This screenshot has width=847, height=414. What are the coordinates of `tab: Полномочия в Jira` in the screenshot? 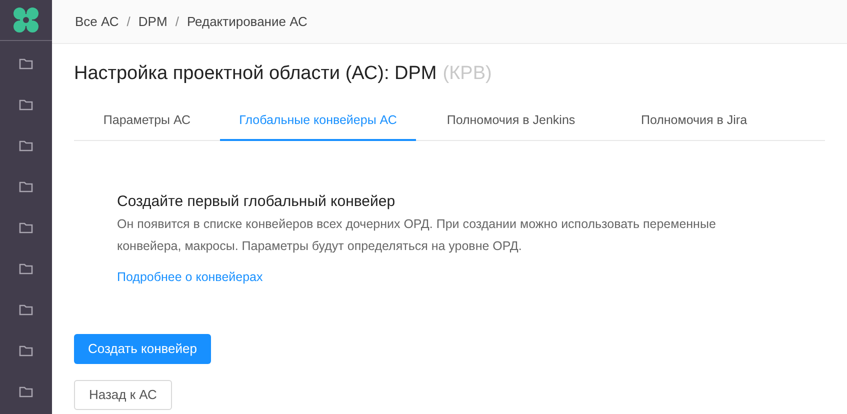 It's located at (694, 121).